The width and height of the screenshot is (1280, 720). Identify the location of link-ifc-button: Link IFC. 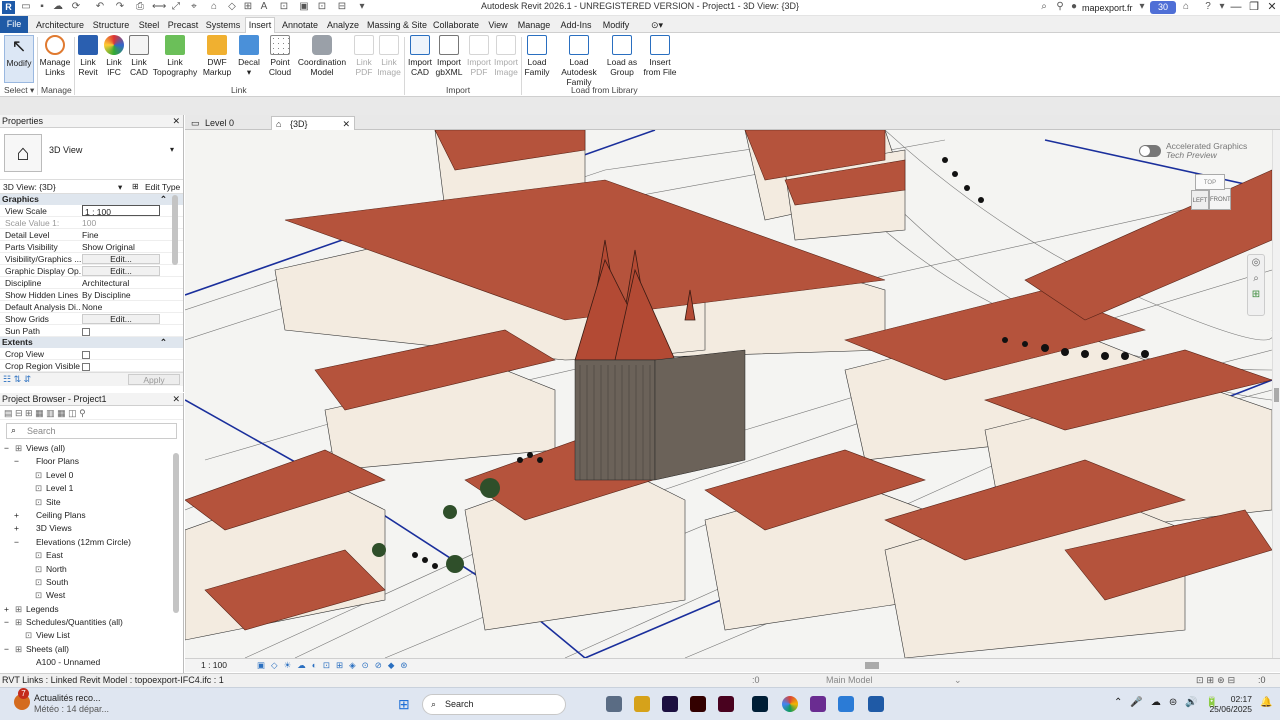
(114, 56).